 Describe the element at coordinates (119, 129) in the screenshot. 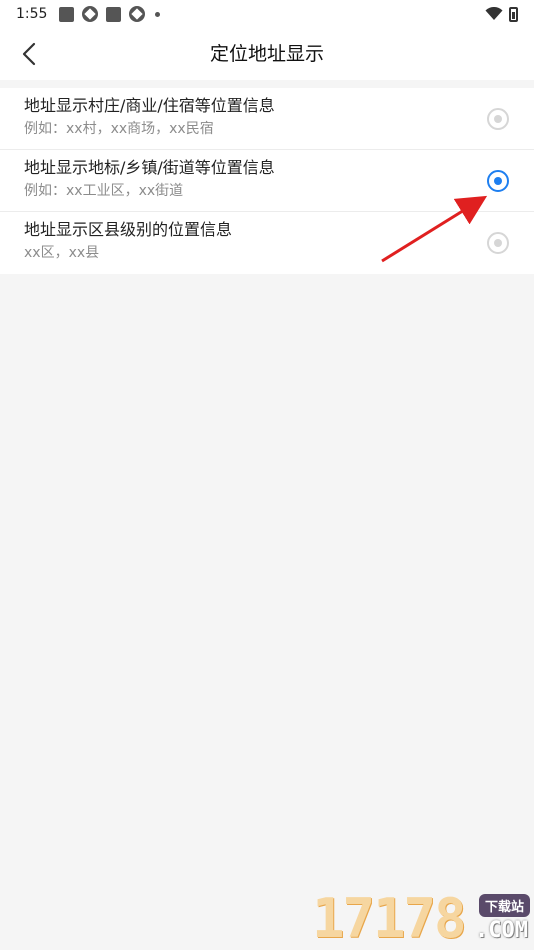

I see `option-example: 例如：xx村，xx商场，xx民宿` at that location.